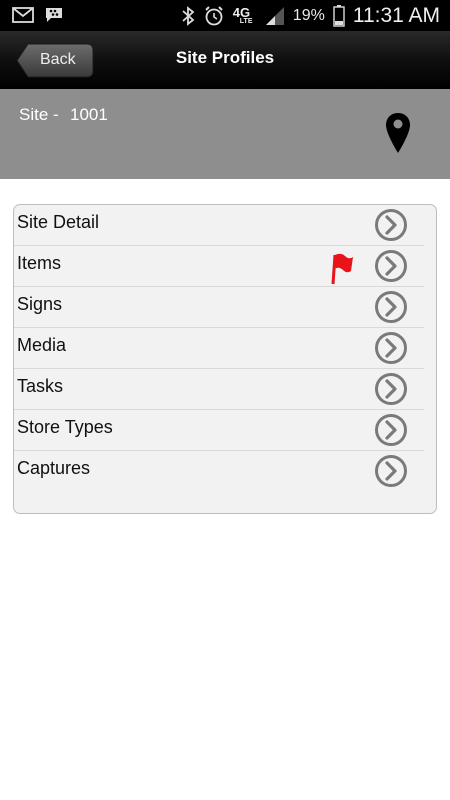  What do you see at coordinates (23, 15) in the screenshot?
I see `mail-icon` at bounding box center [23, 15].